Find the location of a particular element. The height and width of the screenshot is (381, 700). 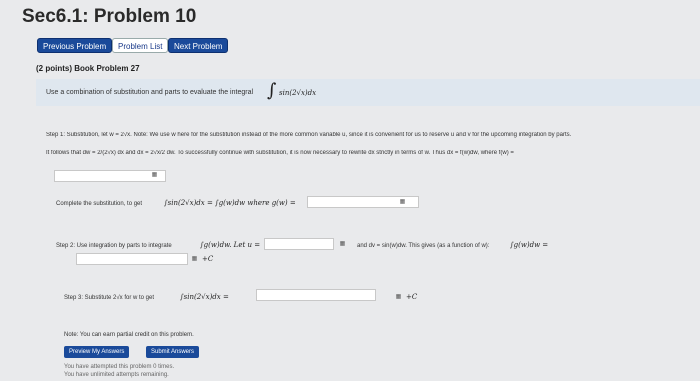

step3-text: Step 3: Substitute 2√x for w to get is located at coordinates (109, 298).